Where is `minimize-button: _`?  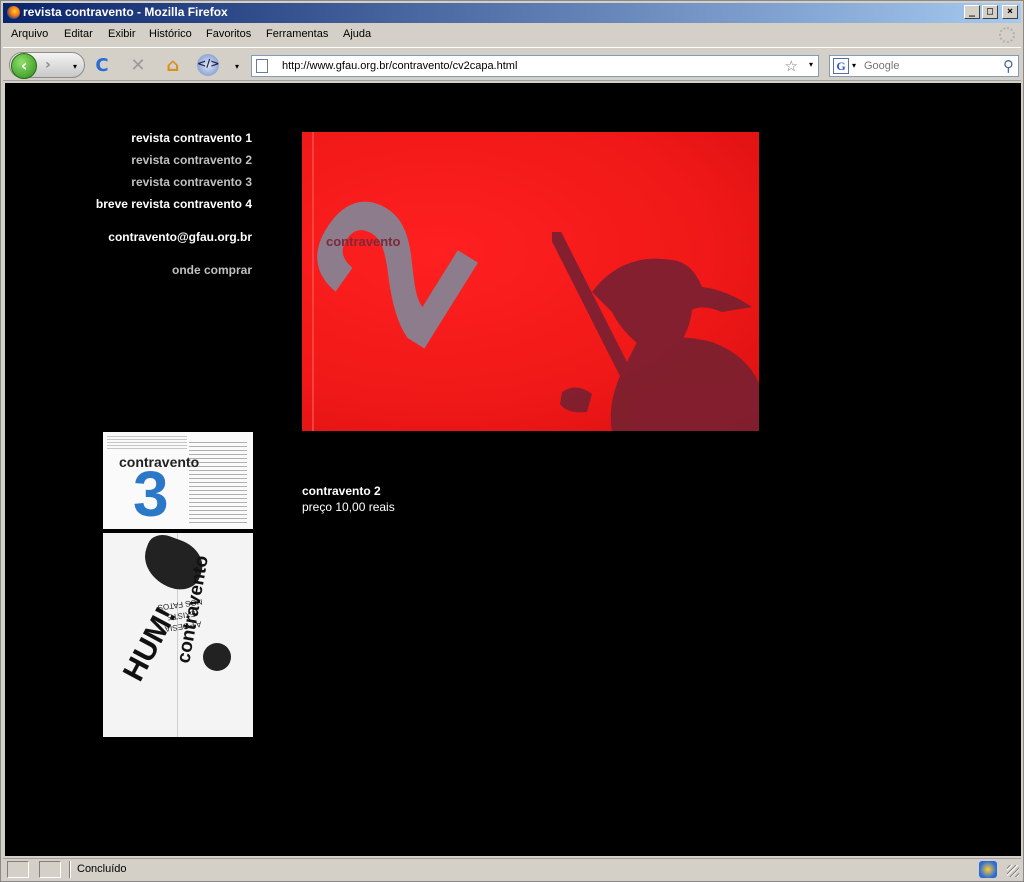
minimize-button: _ is located at coordinates (972, 12).